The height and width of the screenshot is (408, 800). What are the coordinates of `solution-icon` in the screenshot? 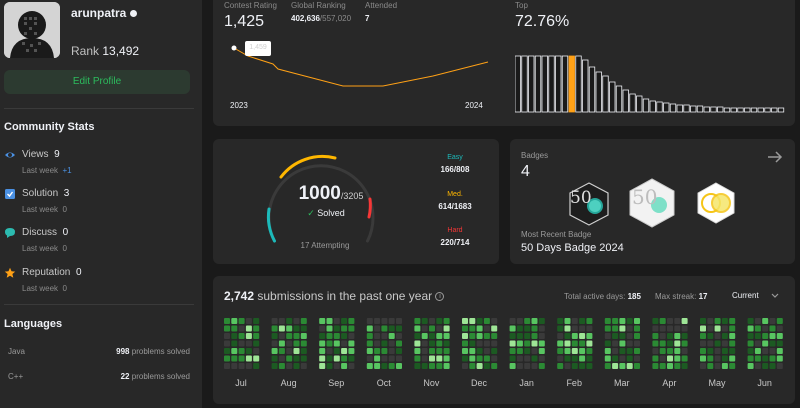 It's located at (10, 194).